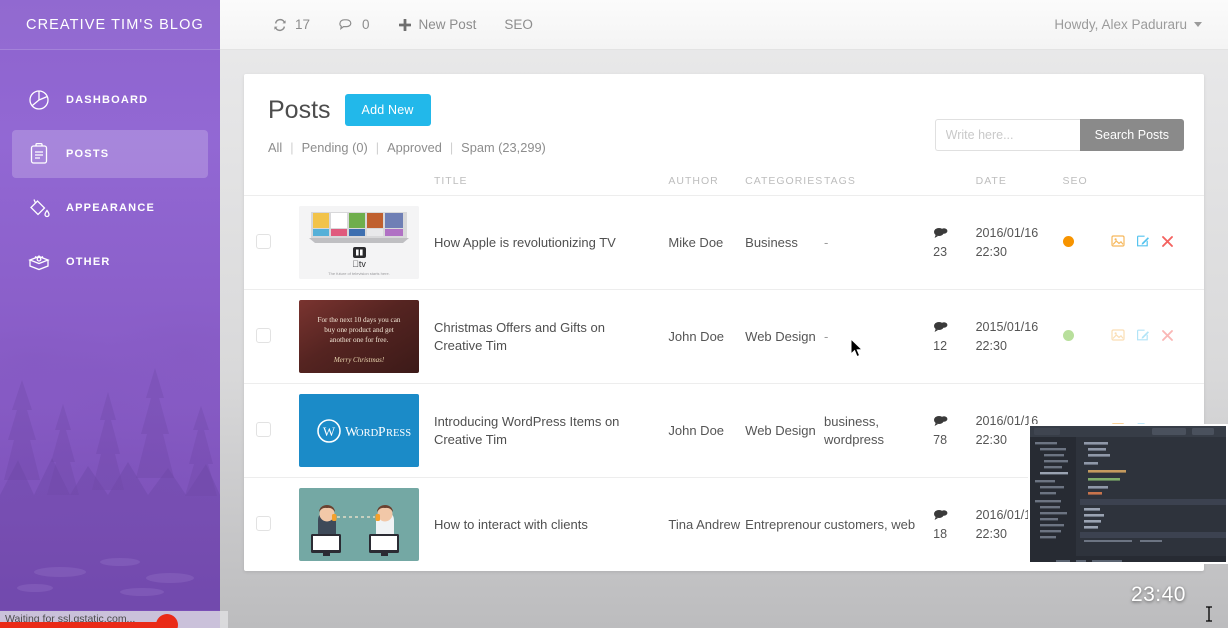  I want to click on col-categories: CATEGORIES, so click(785, 182).